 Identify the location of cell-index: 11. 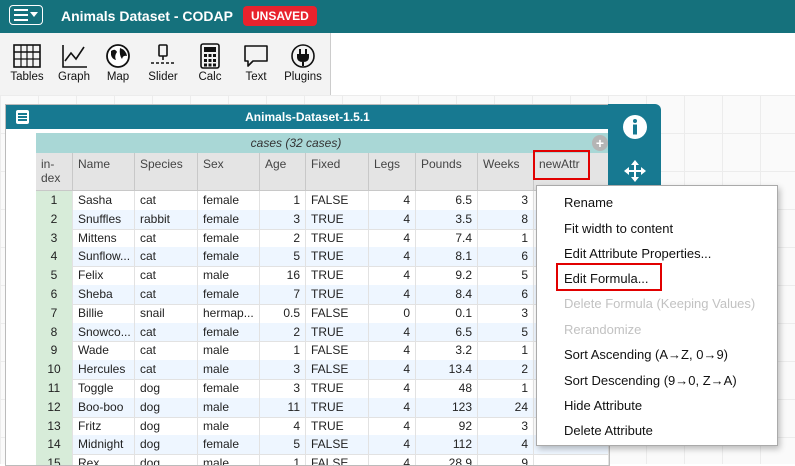
(54, 388).